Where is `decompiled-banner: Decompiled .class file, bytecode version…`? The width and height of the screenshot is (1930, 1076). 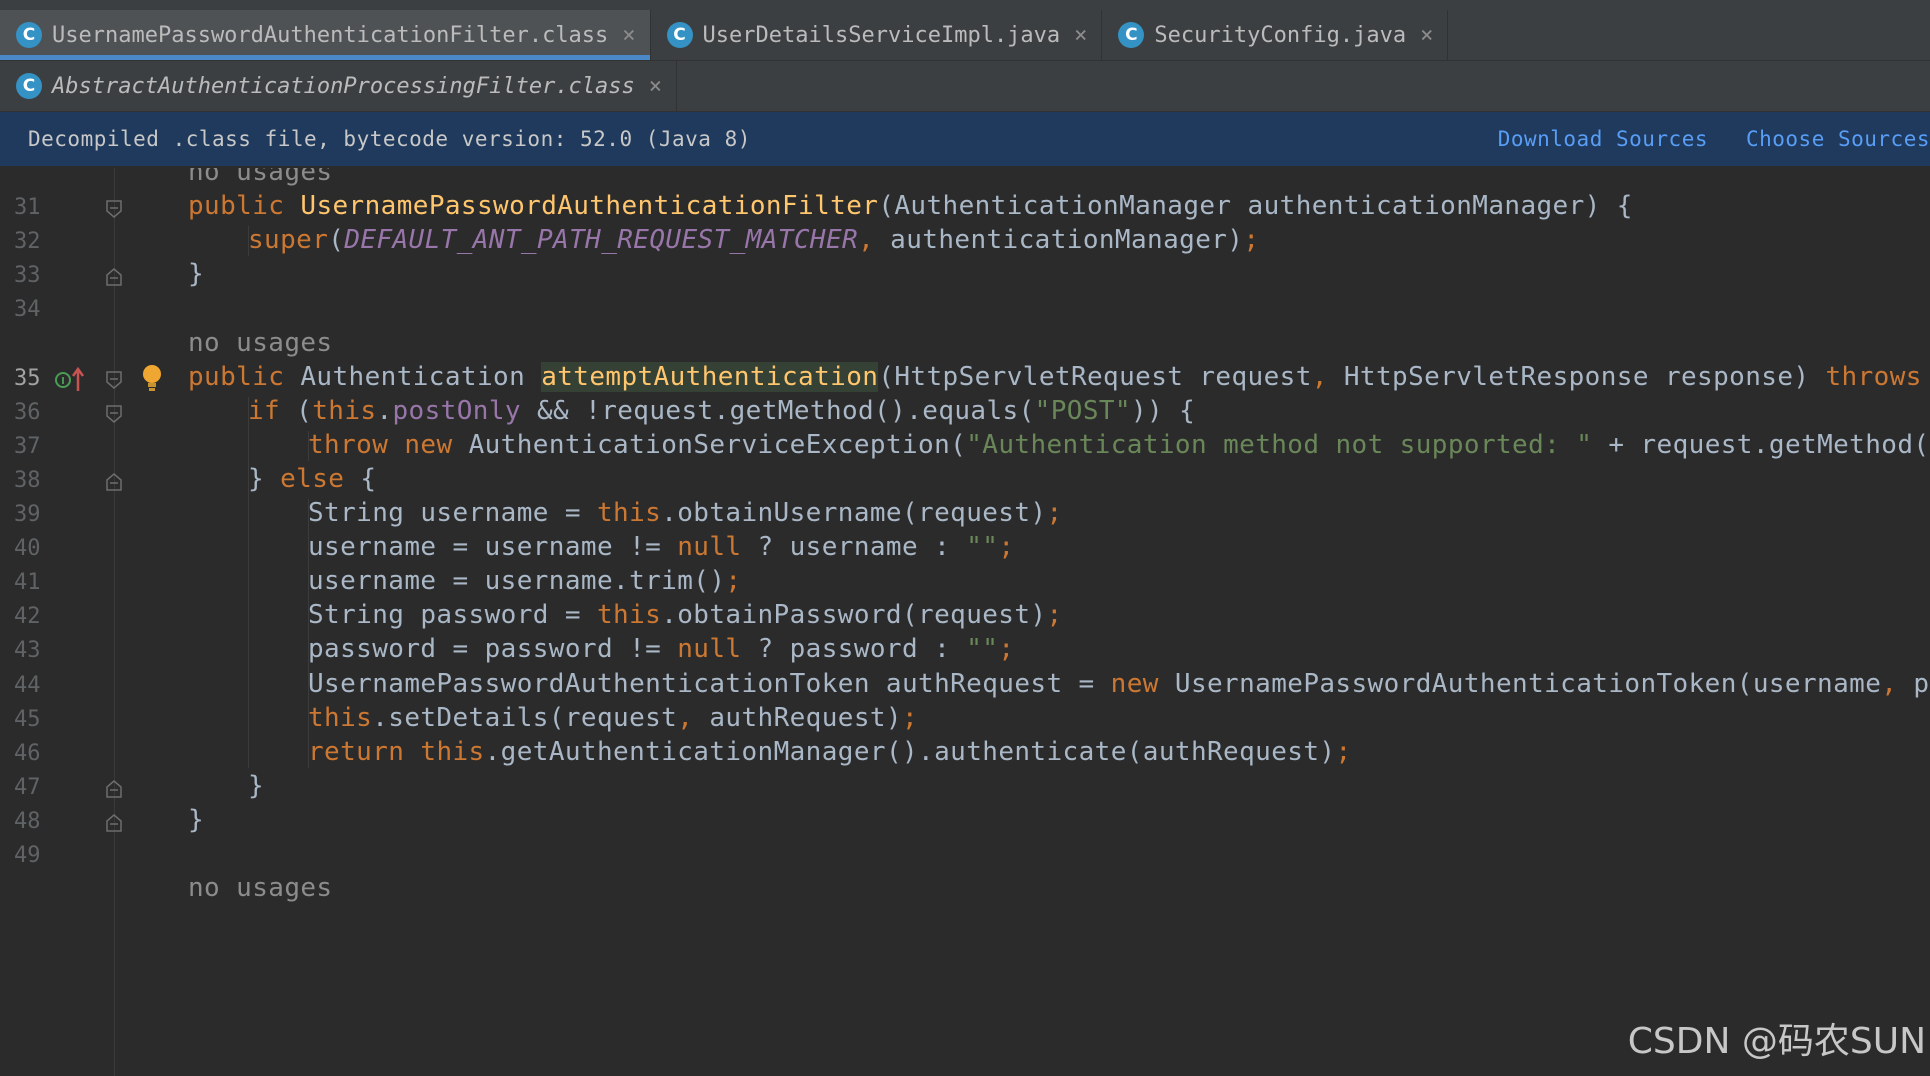
decompiled-banner: Decompiled .class file, bytecode version… is located at coordinates (965, 139).